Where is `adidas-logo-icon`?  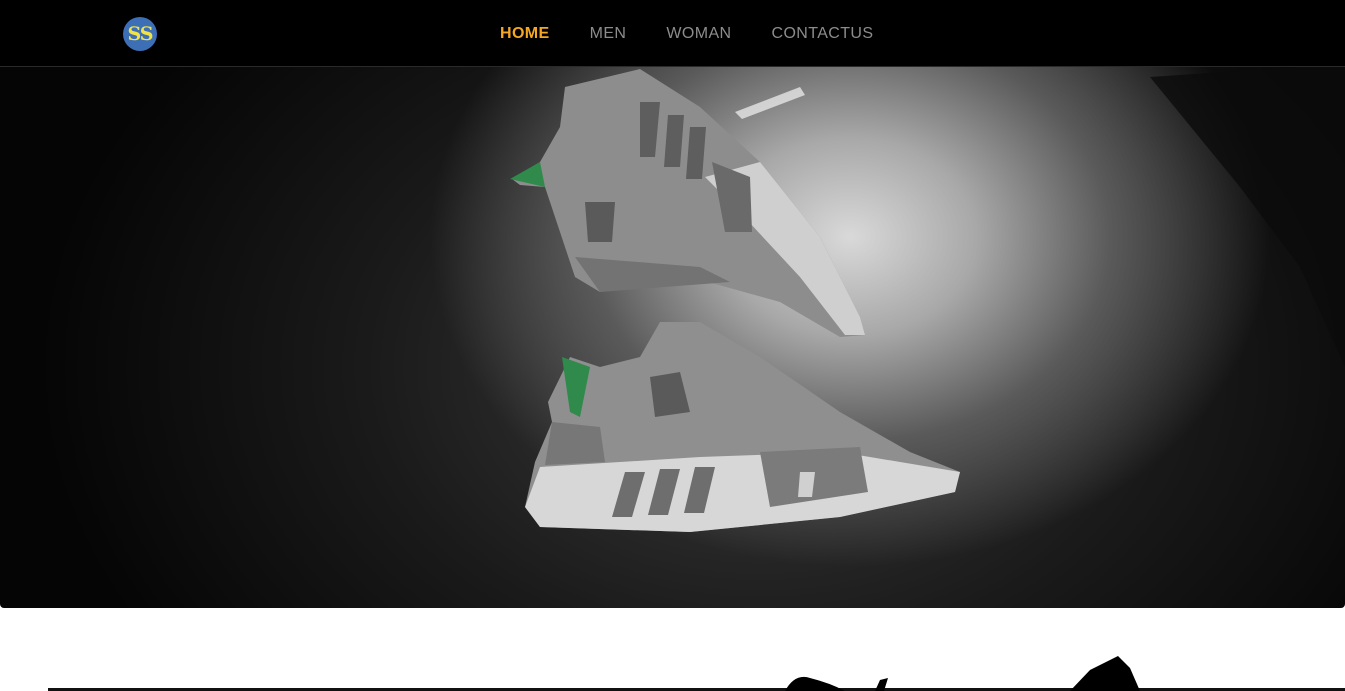
adidas-logo-icon is located at coordinates (1105, 673).